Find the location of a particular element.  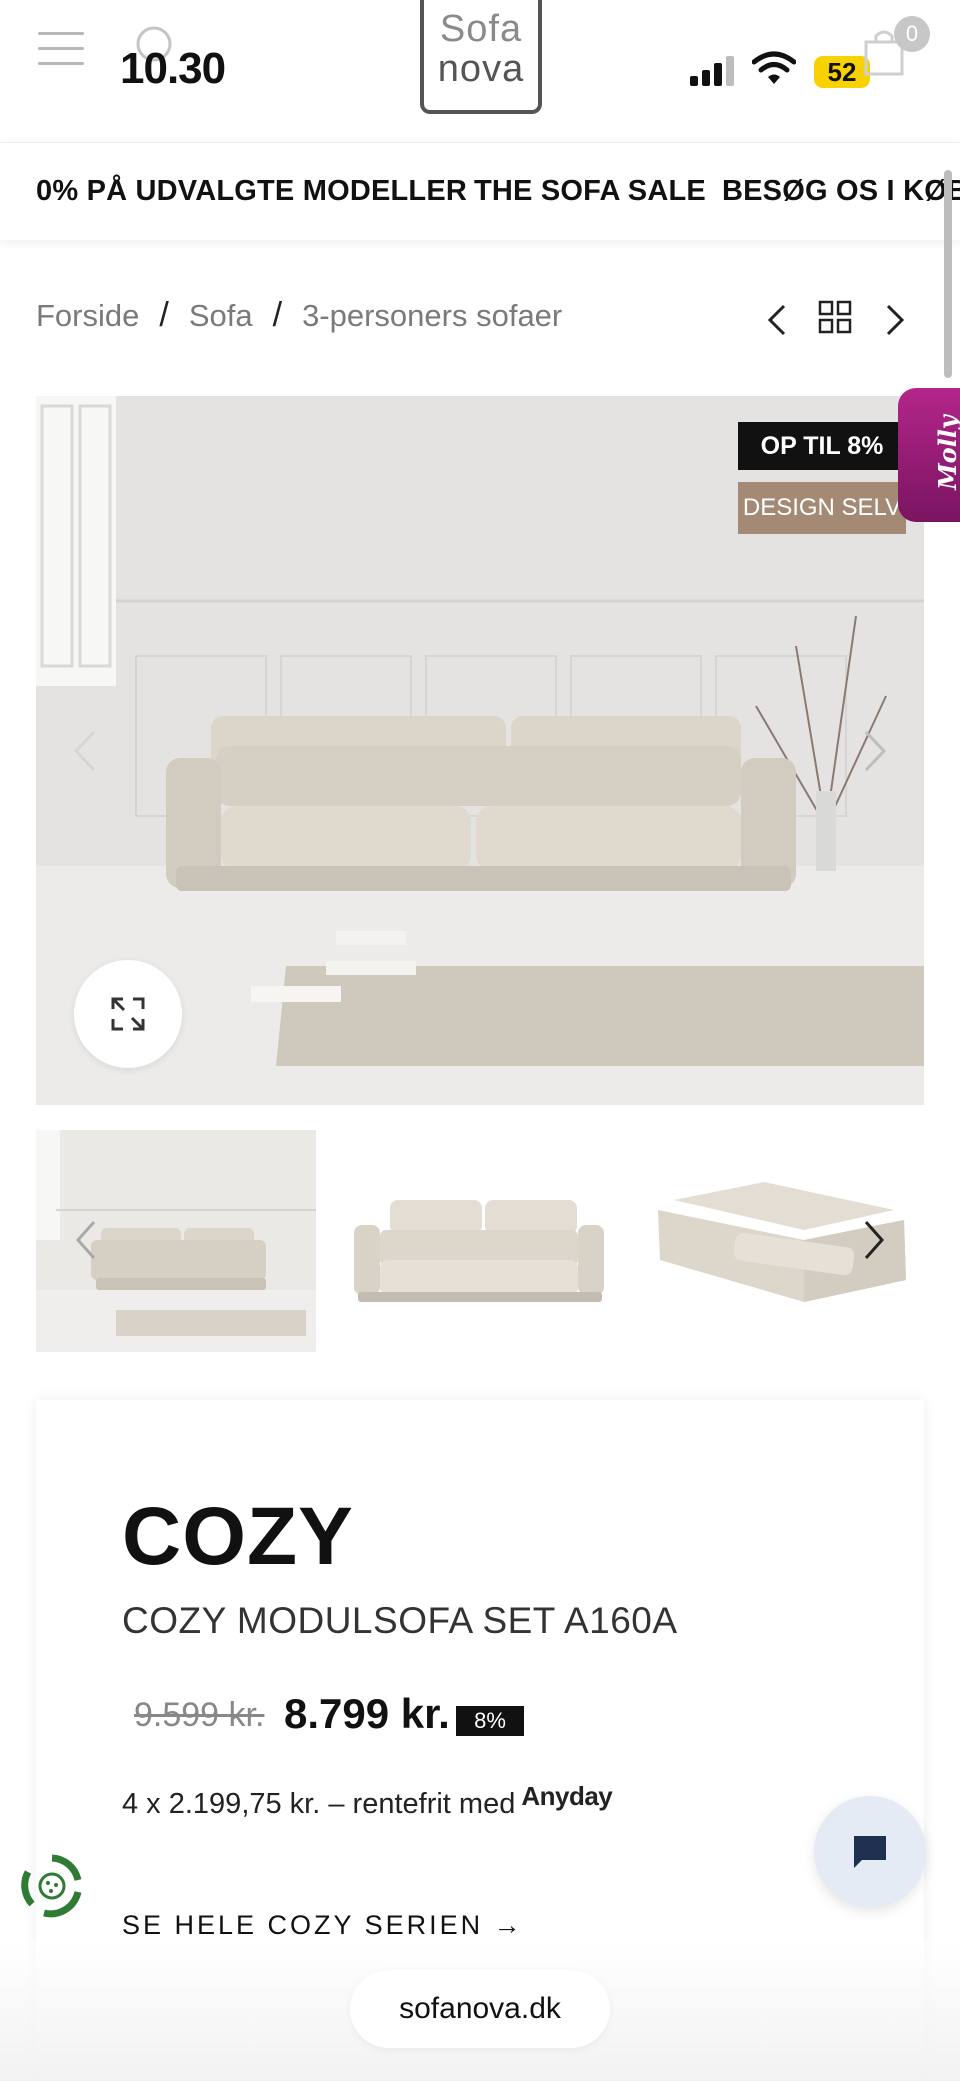

grid-view-icon is located at coordinates (835, 317).